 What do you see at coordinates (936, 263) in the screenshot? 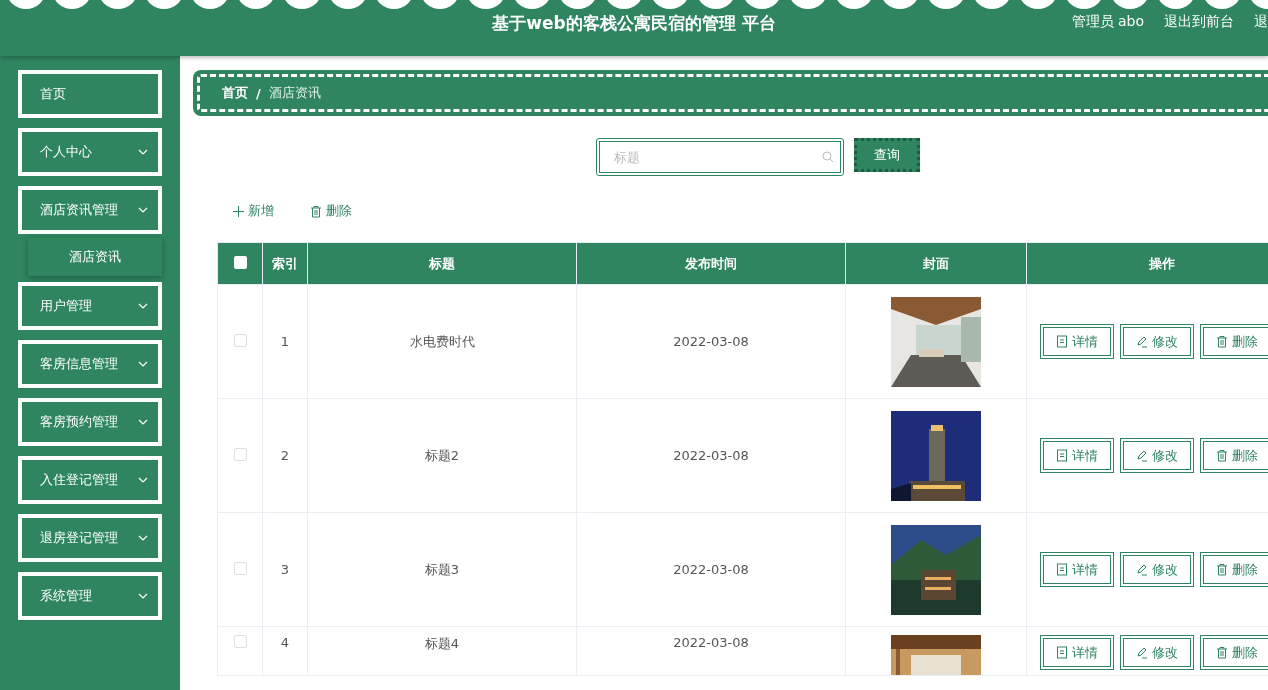
I see `column-header: 封面` at bounding box center [936, 263].